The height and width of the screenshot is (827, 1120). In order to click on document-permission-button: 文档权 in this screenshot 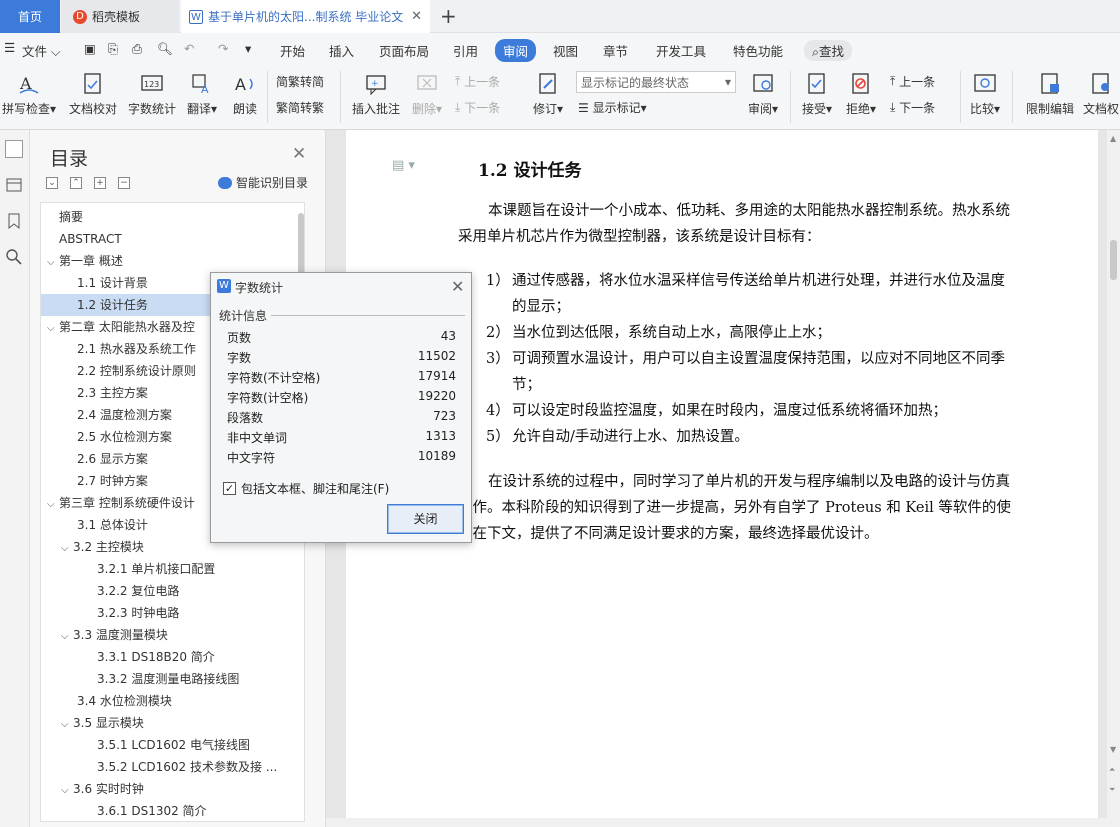, I will do `click(1101, 95)`.